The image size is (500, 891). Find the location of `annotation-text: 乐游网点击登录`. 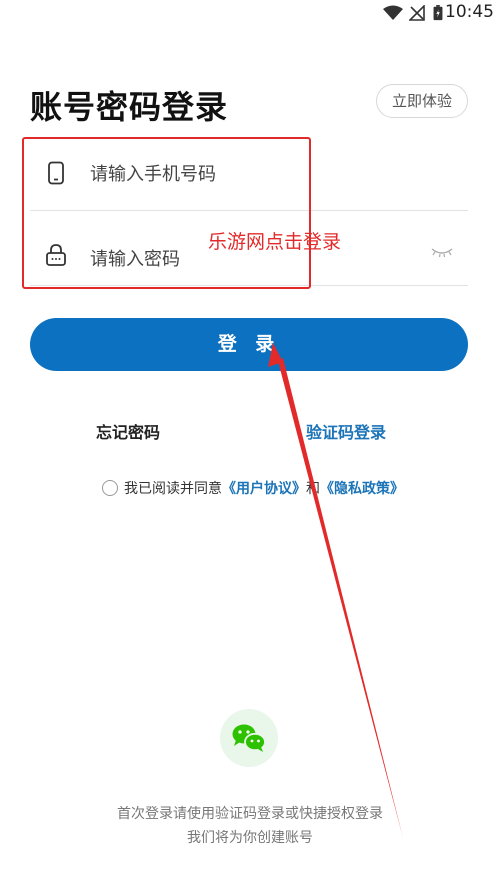

annotation-text: 乐游网点击登录 is located at coordinates (275, 242).